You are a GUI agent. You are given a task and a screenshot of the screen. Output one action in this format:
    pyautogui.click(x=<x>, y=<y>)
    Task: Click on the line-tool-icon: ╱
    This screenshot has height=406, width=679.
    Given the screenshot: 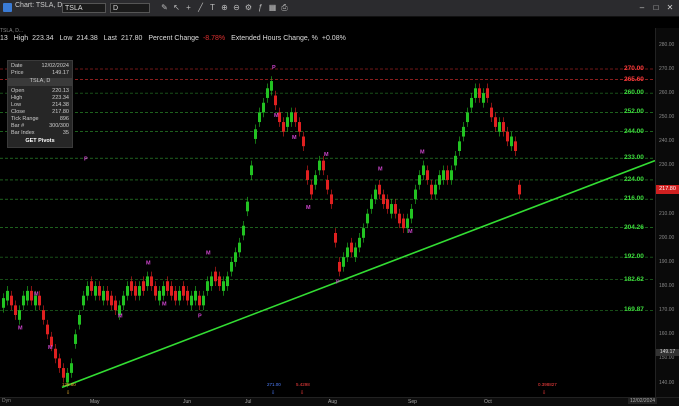 What is the action you would take?
    pyautogui.click(x=200, y=7)
    